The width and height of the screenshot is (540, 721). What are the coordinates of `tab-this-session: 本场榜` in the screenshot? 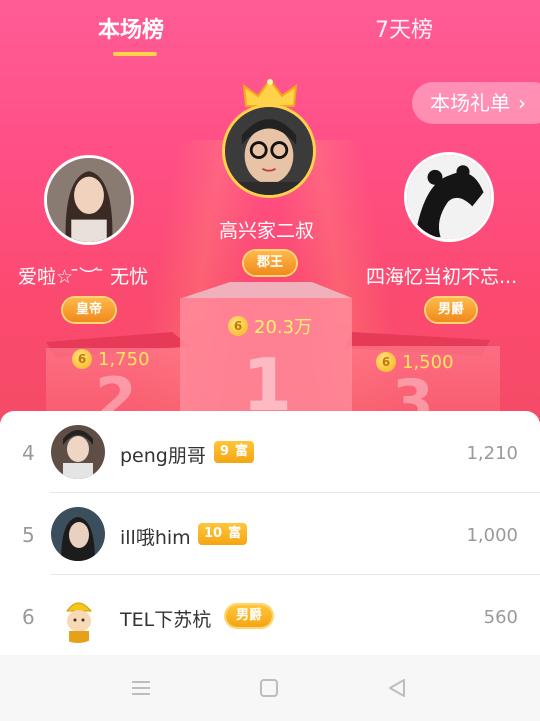 It's located at (131, 28).